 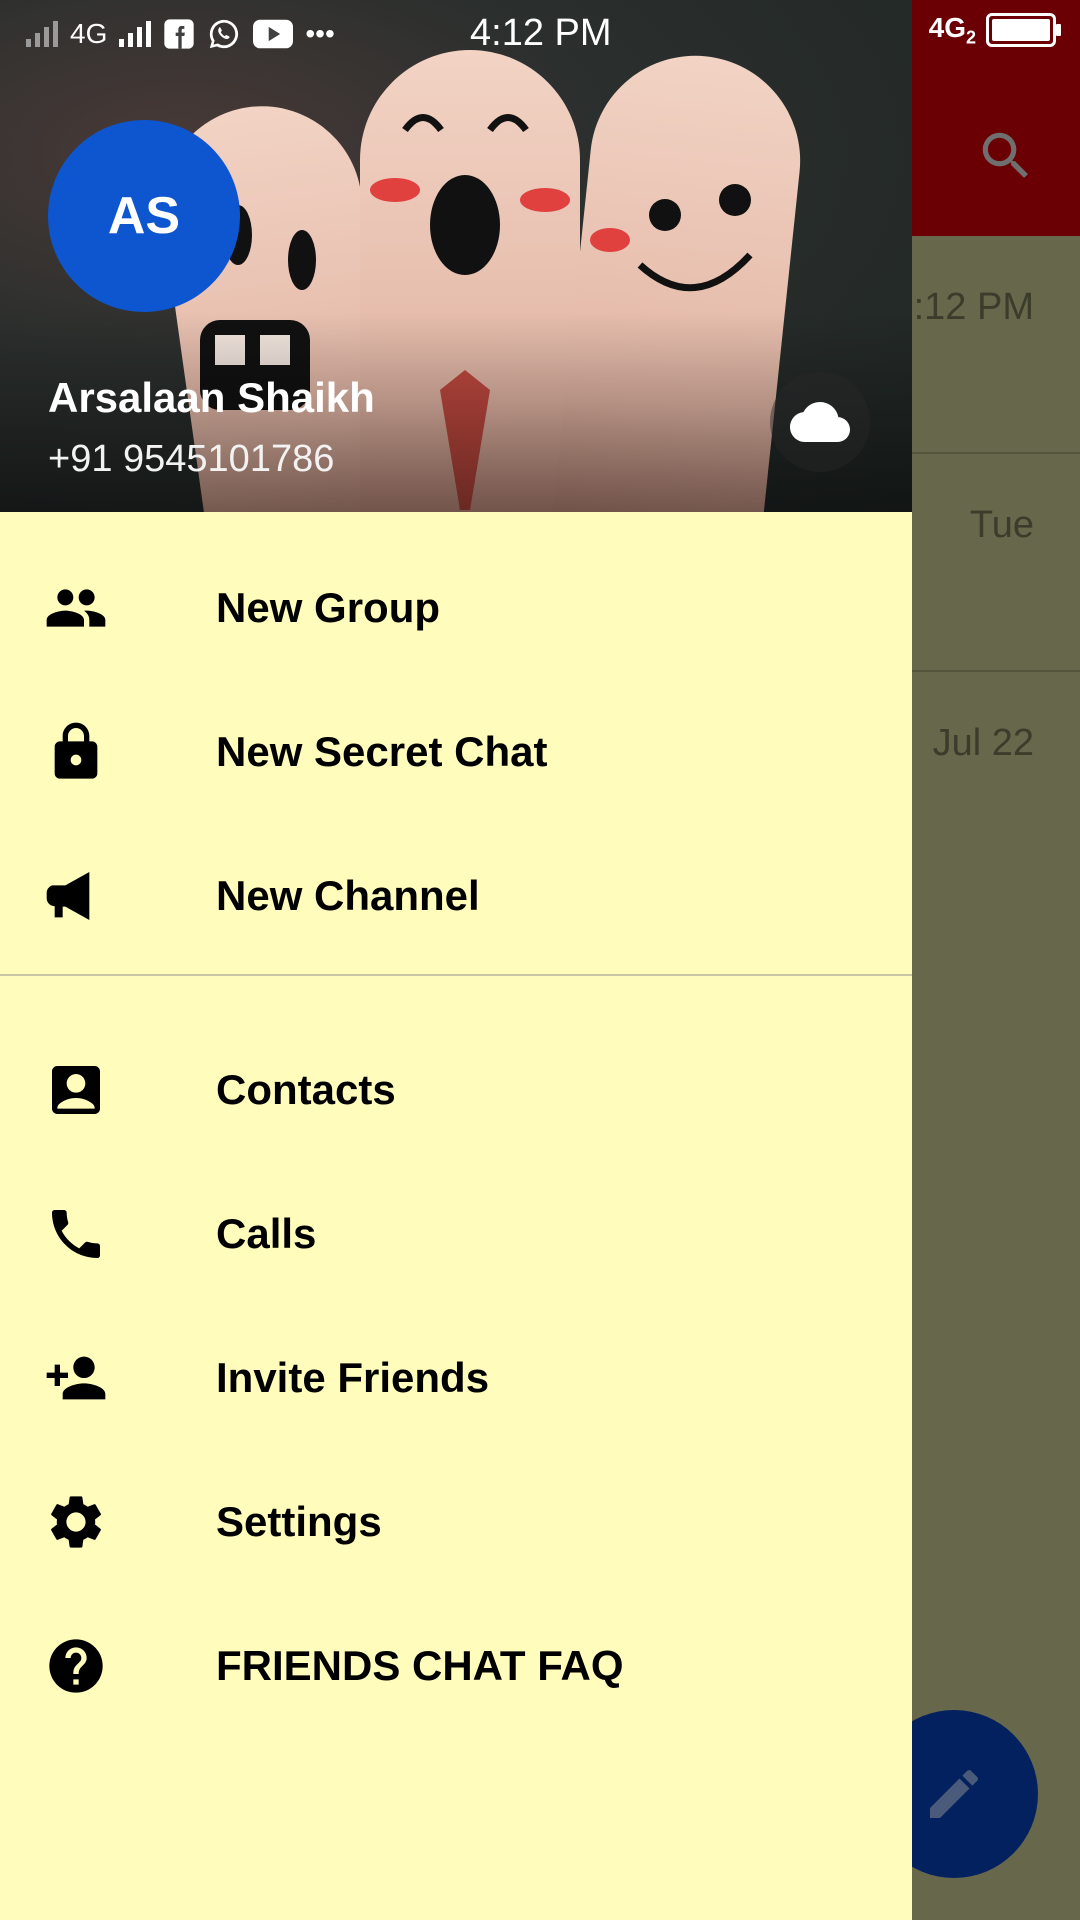 I want to click on menu-item-contacts: Contacts, so click(x=456, y=1090).